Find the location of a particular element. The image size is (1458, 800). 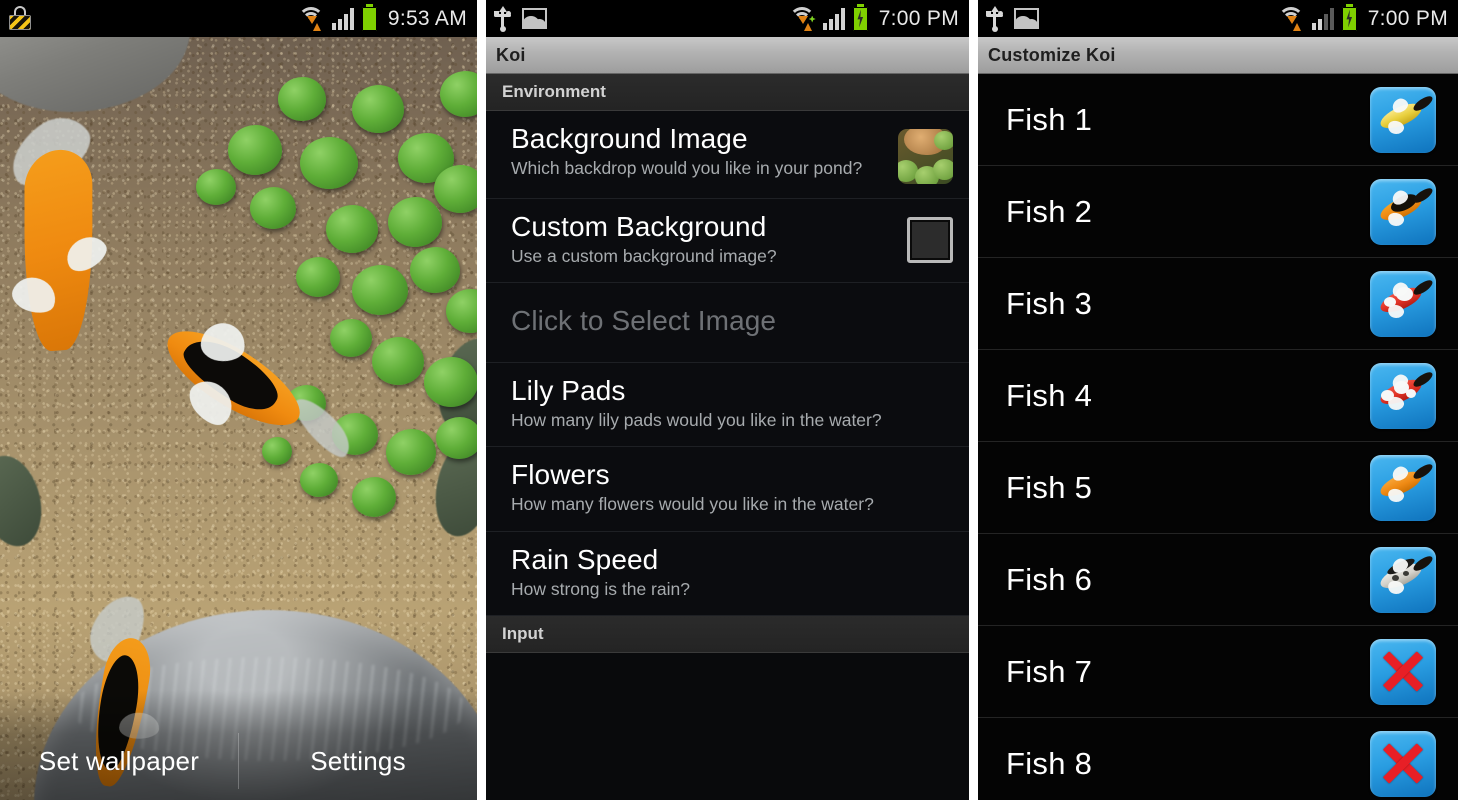

status-bar-left-icons is located at coordinates (20, 18).